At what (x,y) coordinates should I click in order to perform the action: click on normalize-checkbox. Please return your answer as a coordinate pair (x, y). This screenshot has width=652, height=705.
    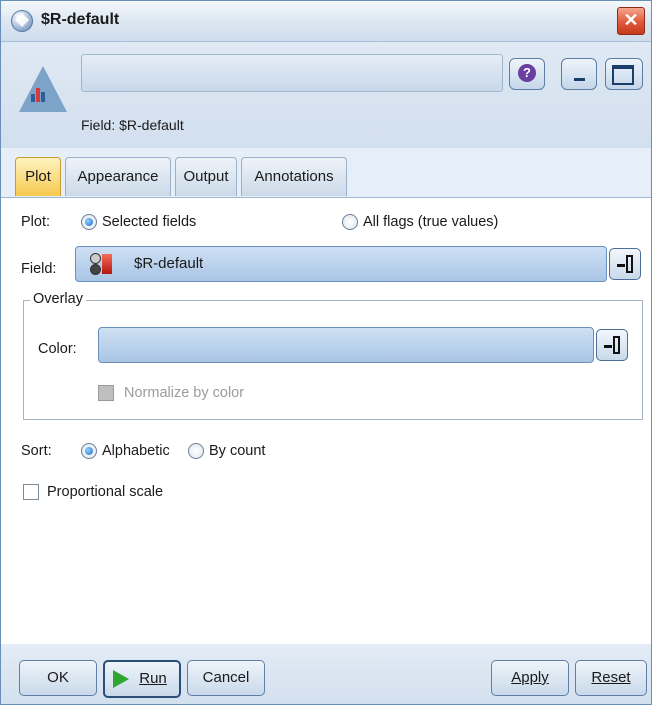
    Looking at the image, I should click on (106, 393).